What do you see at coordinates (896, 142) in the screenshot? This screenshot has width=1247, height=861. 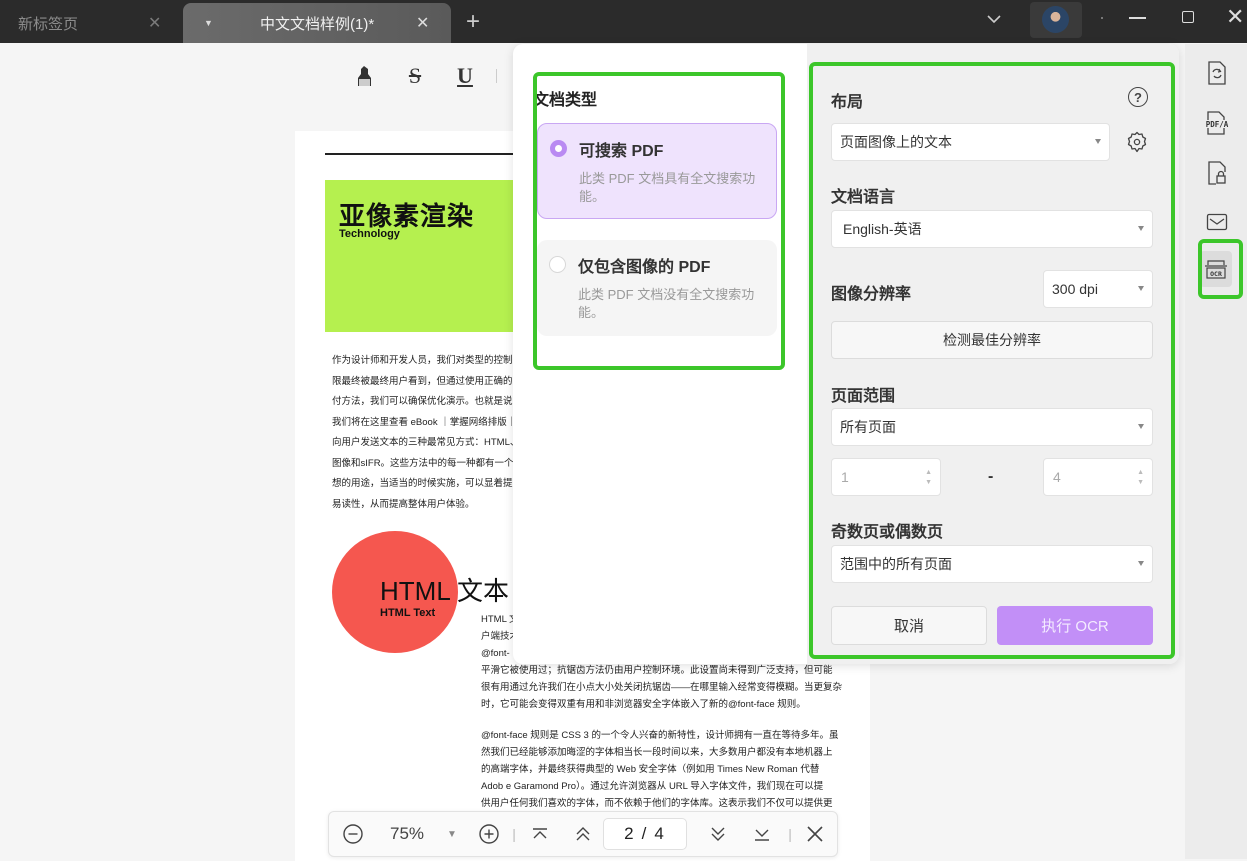 I see `layout-value: 页面图像上的文本` at bounding box center [896, 142].